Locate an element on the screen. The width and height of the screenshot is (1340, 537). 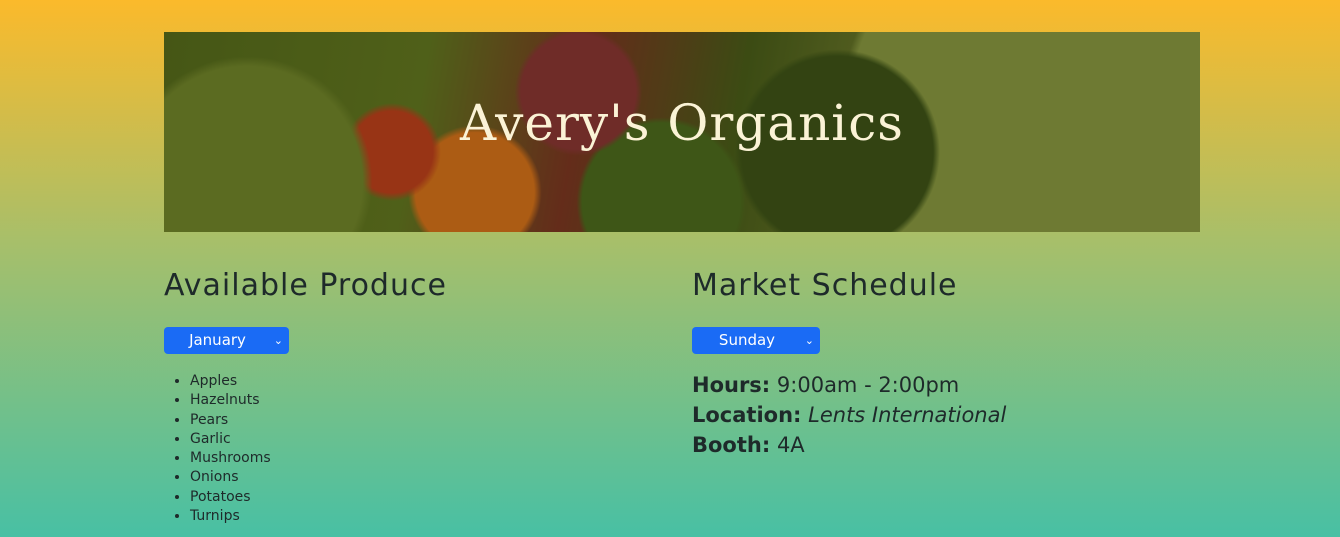
hours-label: Hours: is located at coordinates (731, 385).